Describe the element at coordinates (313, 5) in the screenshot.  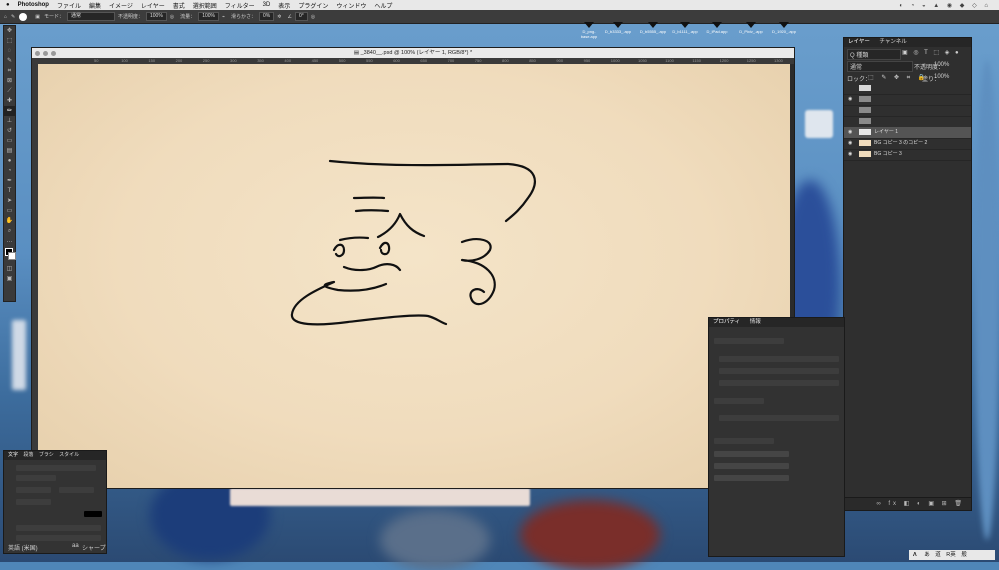
I see `menu-item-plugins: プラグイン` at that location.